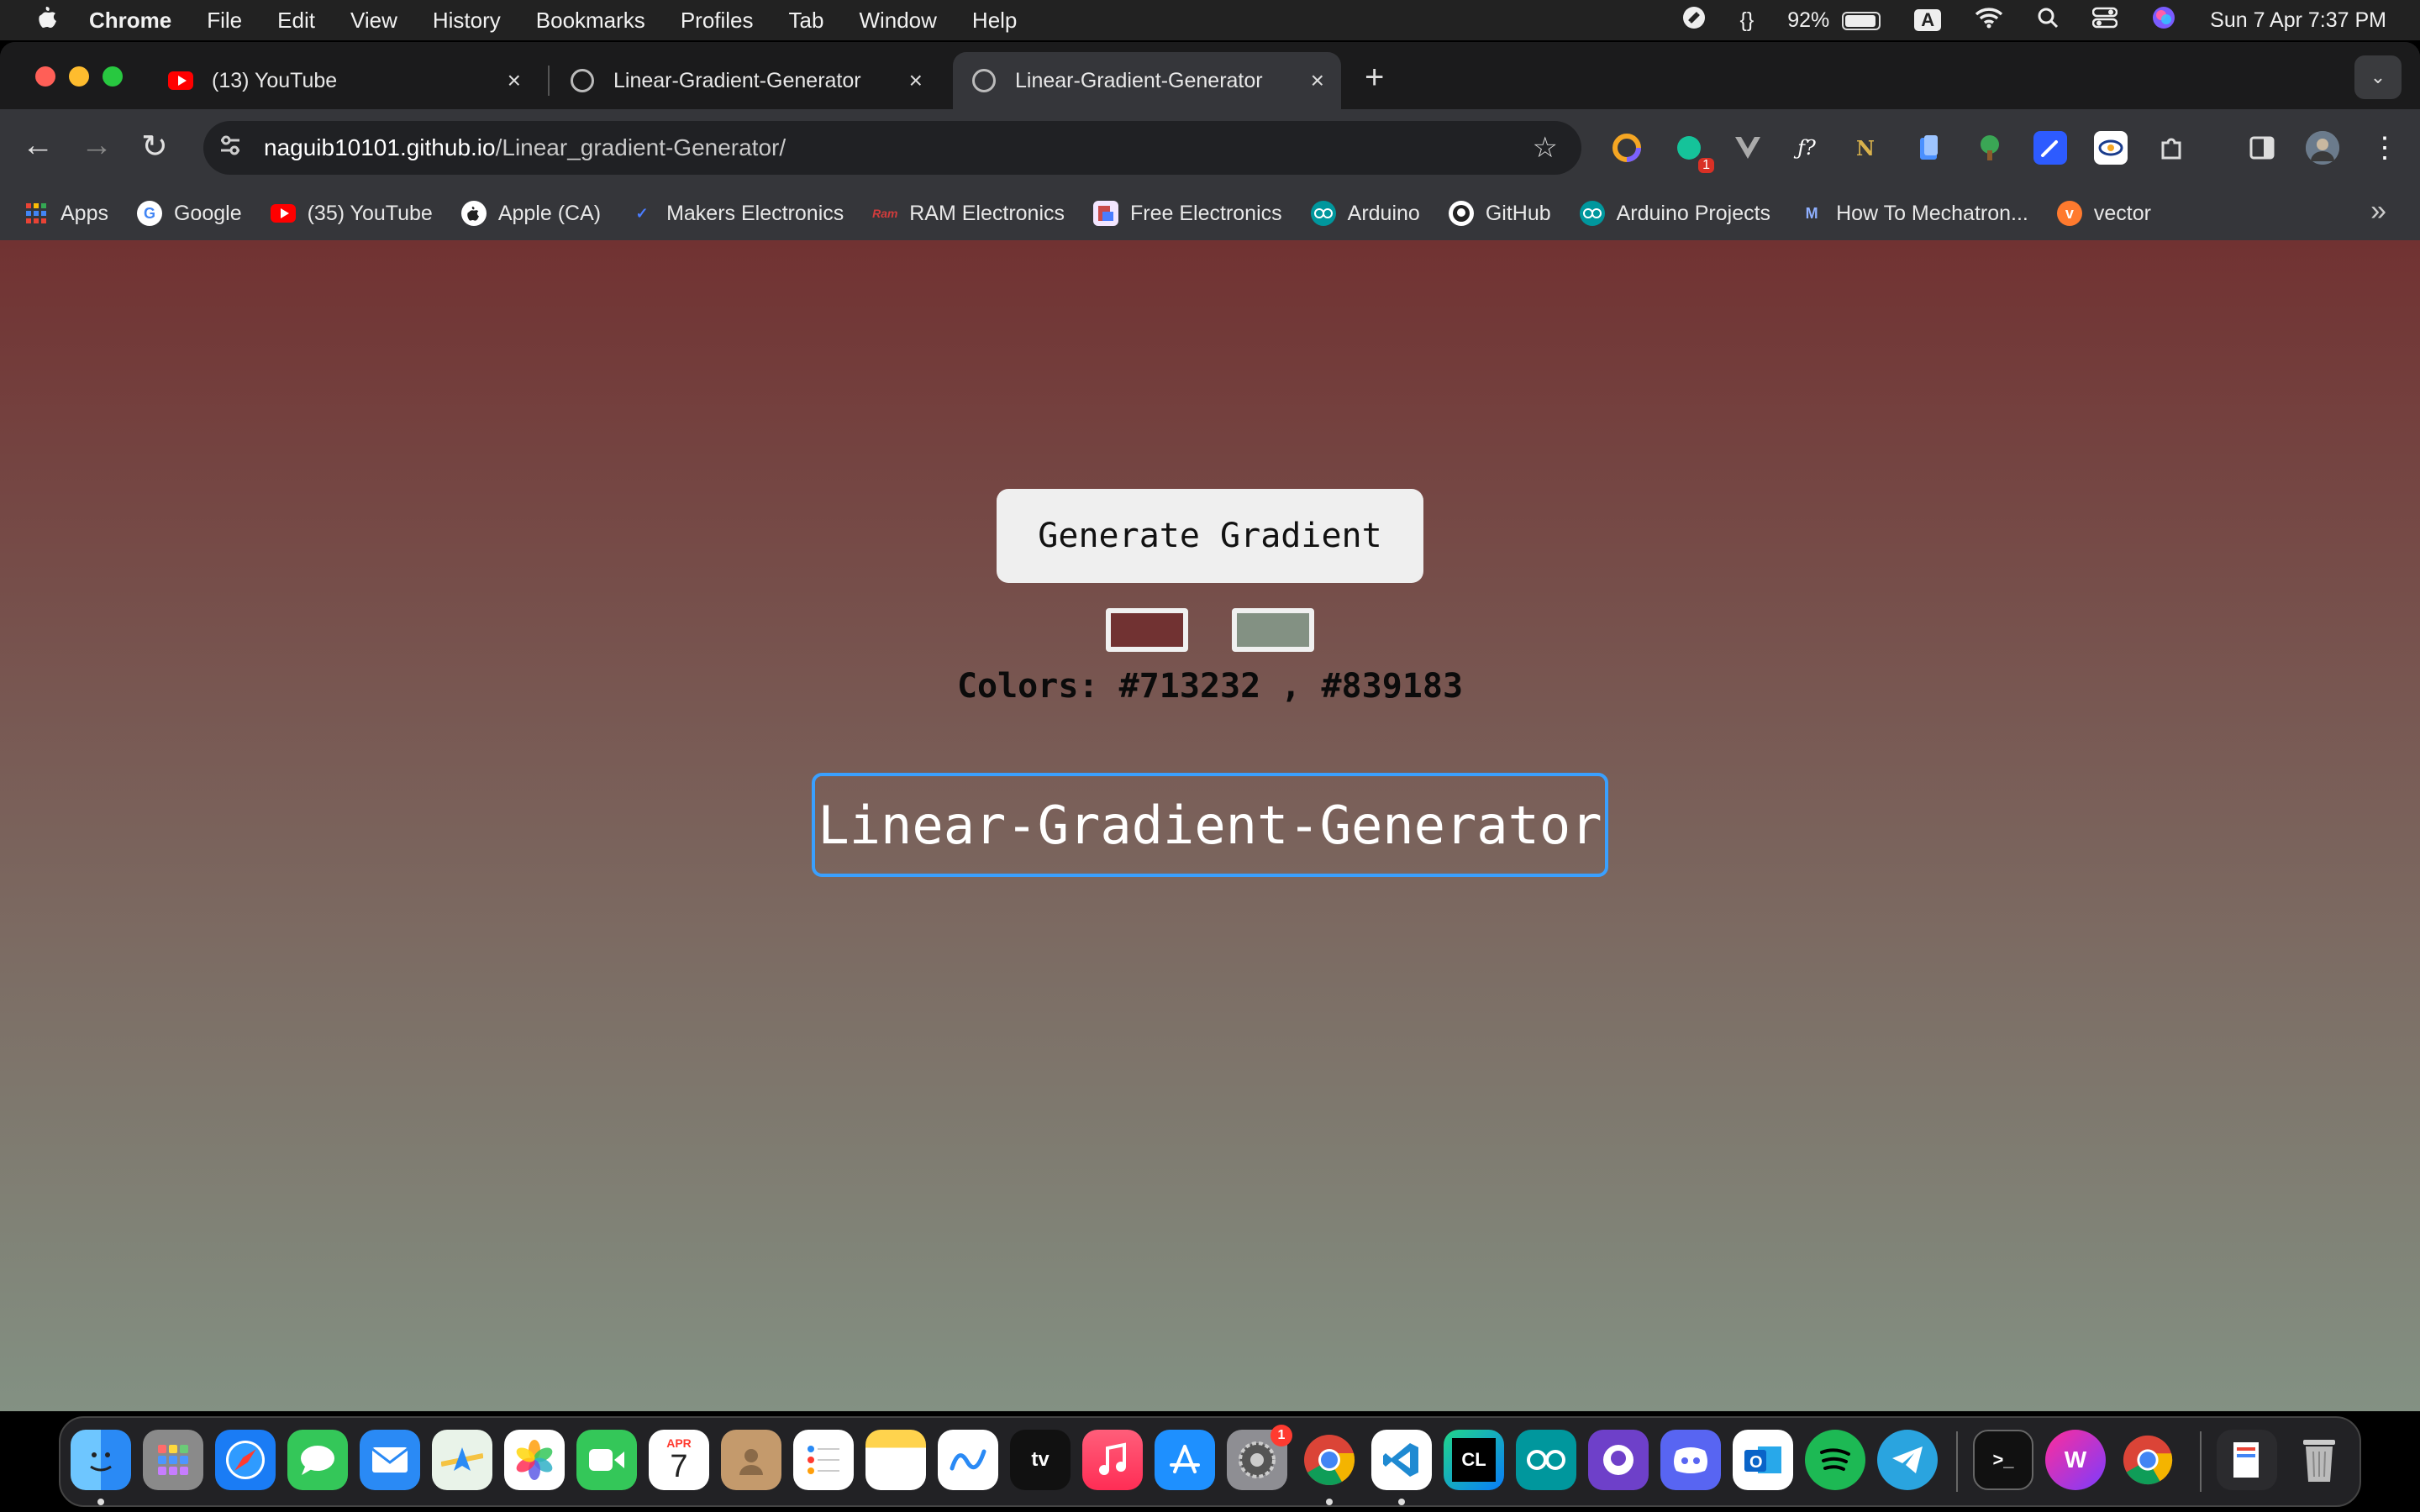  What do you see at coordinates (1259, 1457) in the screenshot?
I see `system-settings-icon: 1` at bounding box center [1259, 1457].